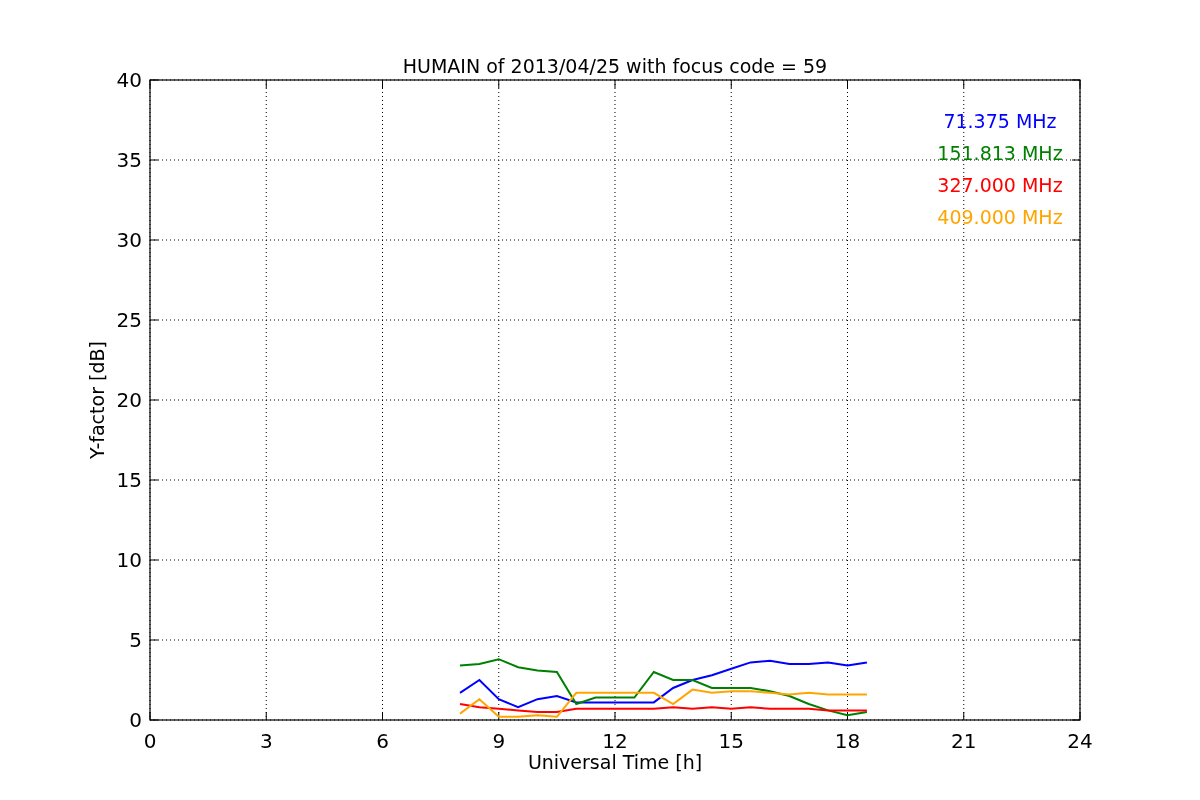  Describe the element at coordinates (129, 160) in the screenshot. I see `tick-label: 35` at that location.